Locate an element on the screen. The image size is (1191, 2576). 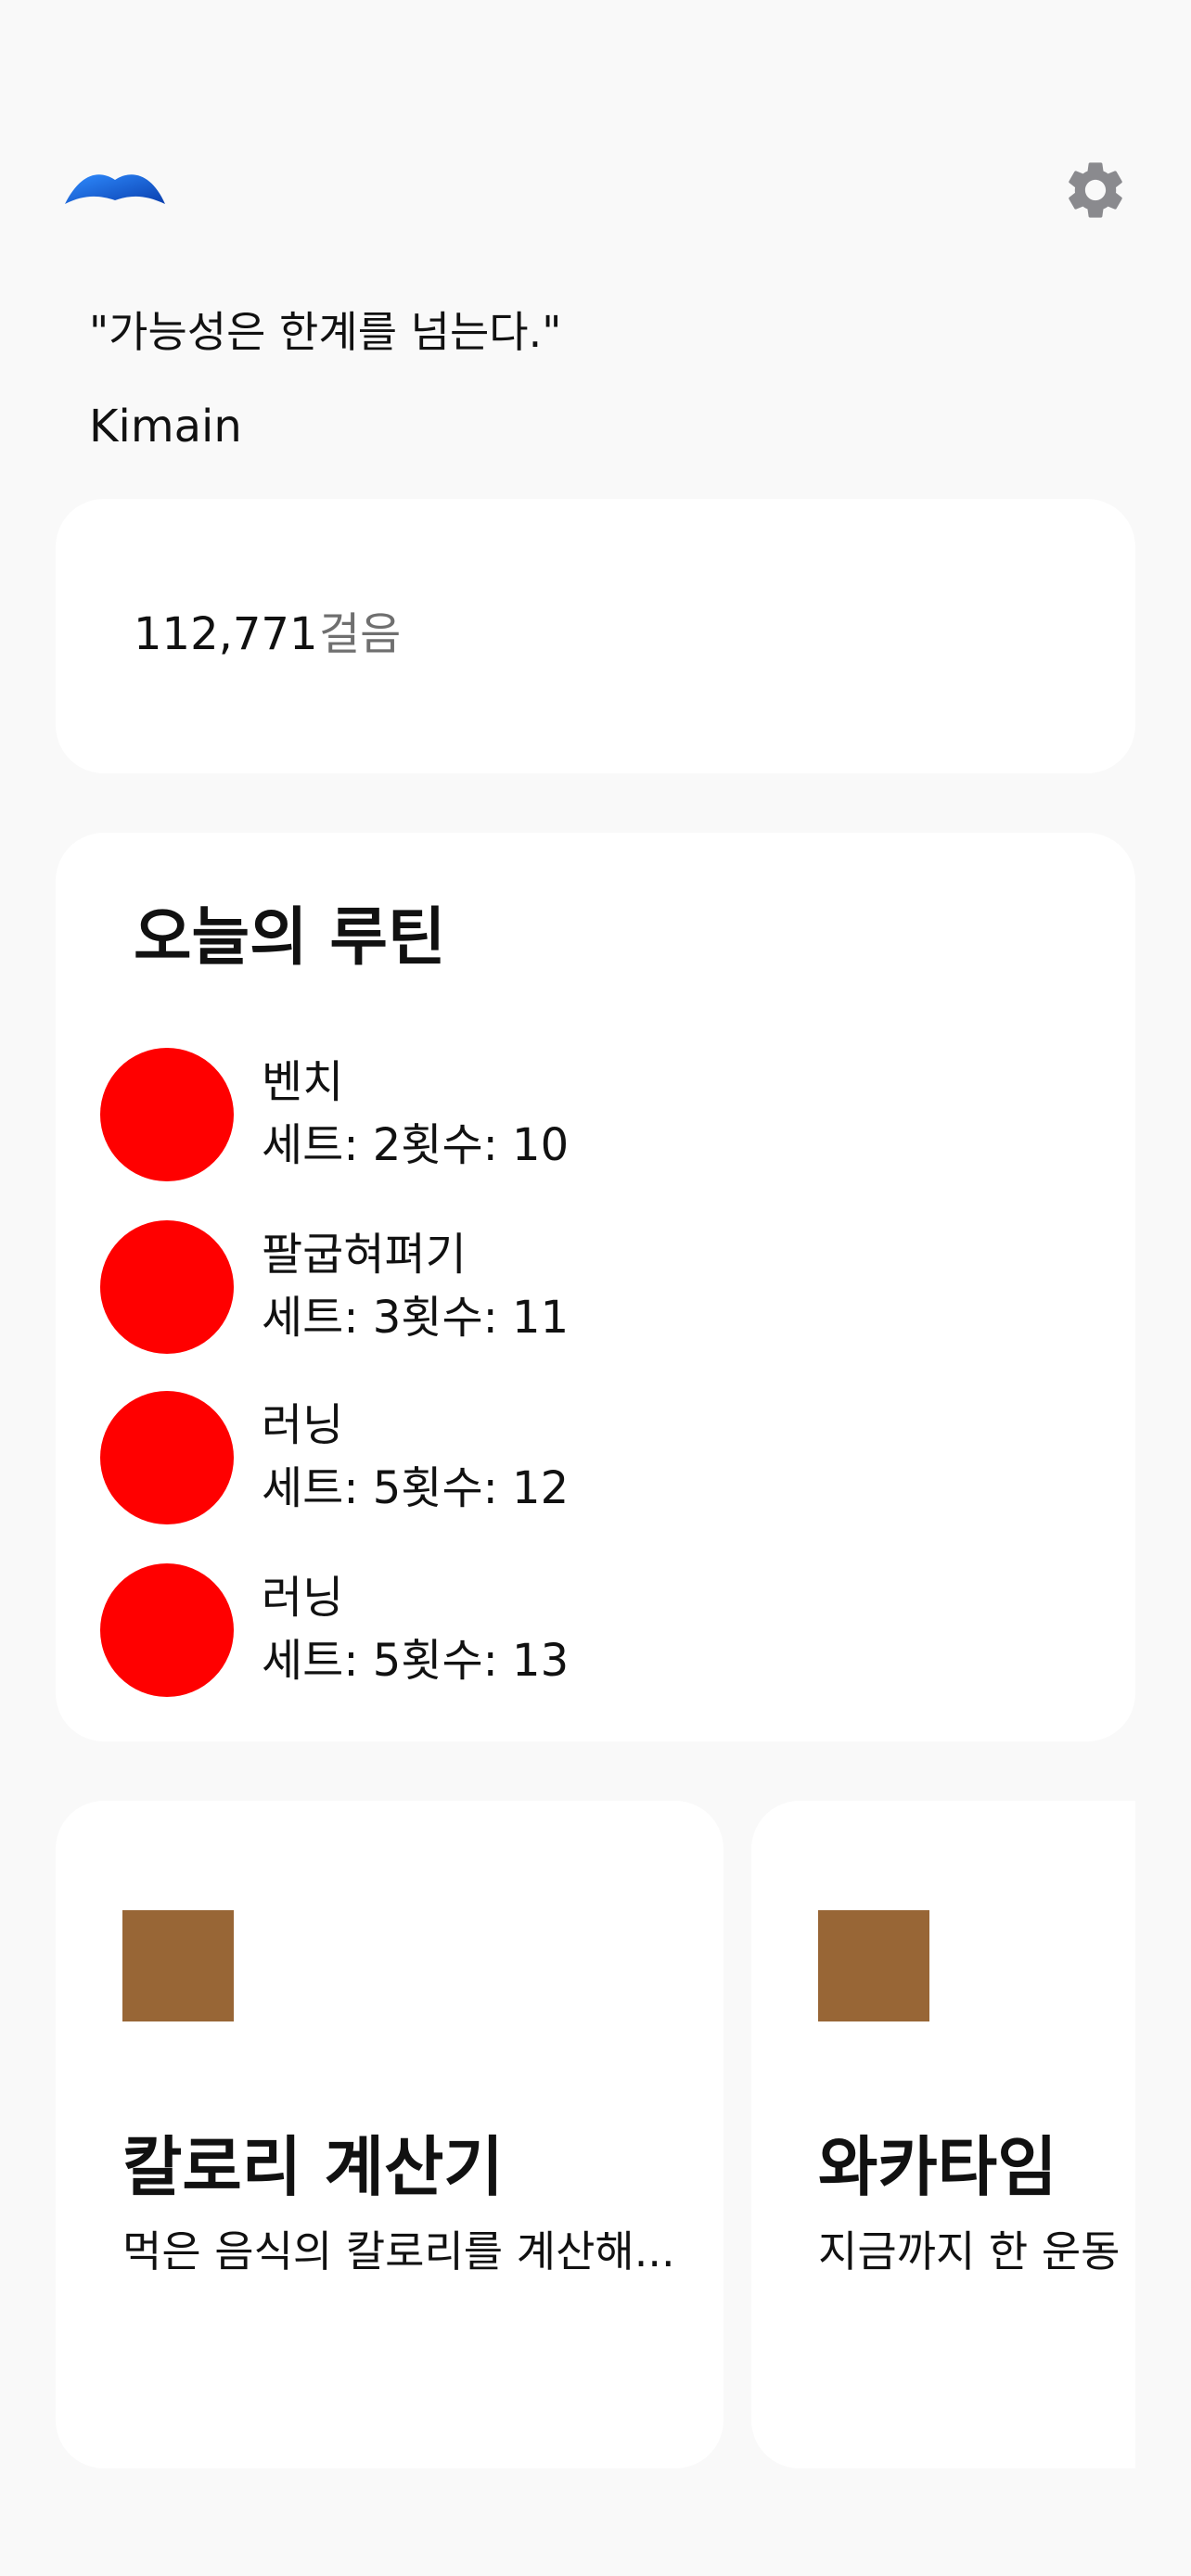
routine-item-detail: 세트: 2횟수: 10 is located at coordinates (416, 1145).